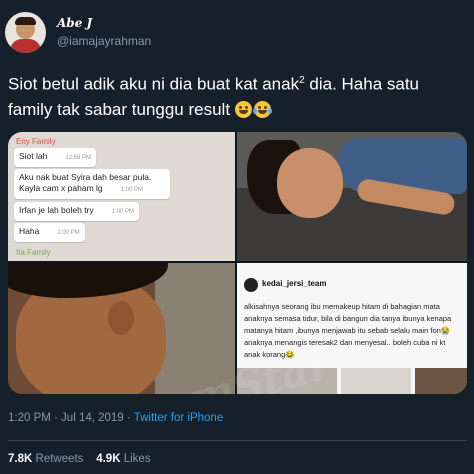  What do you see at coordinates (352, 196) in the screenshot?
I see `media-sleeping-boy-photo` at bounding box center [352, 196].